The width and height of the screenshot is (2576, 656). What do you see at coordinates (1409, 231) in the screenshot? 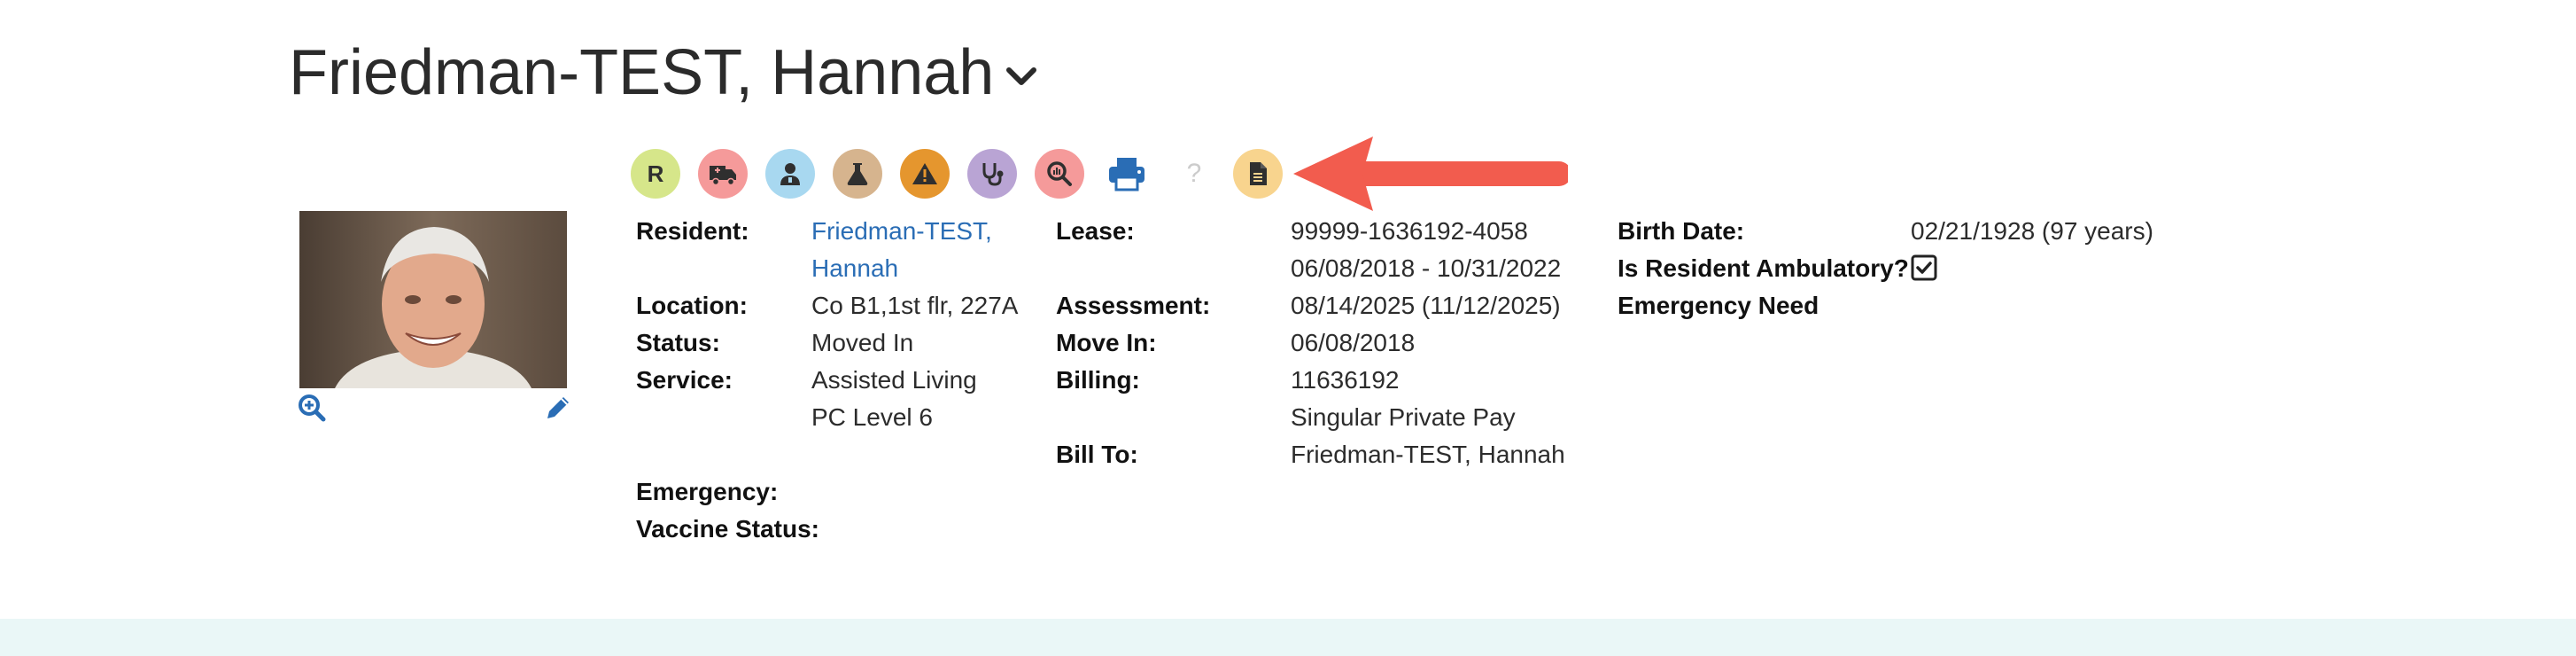
I see `lease-number: 99999-1636192-4058` at bounding box center [1409, 231].